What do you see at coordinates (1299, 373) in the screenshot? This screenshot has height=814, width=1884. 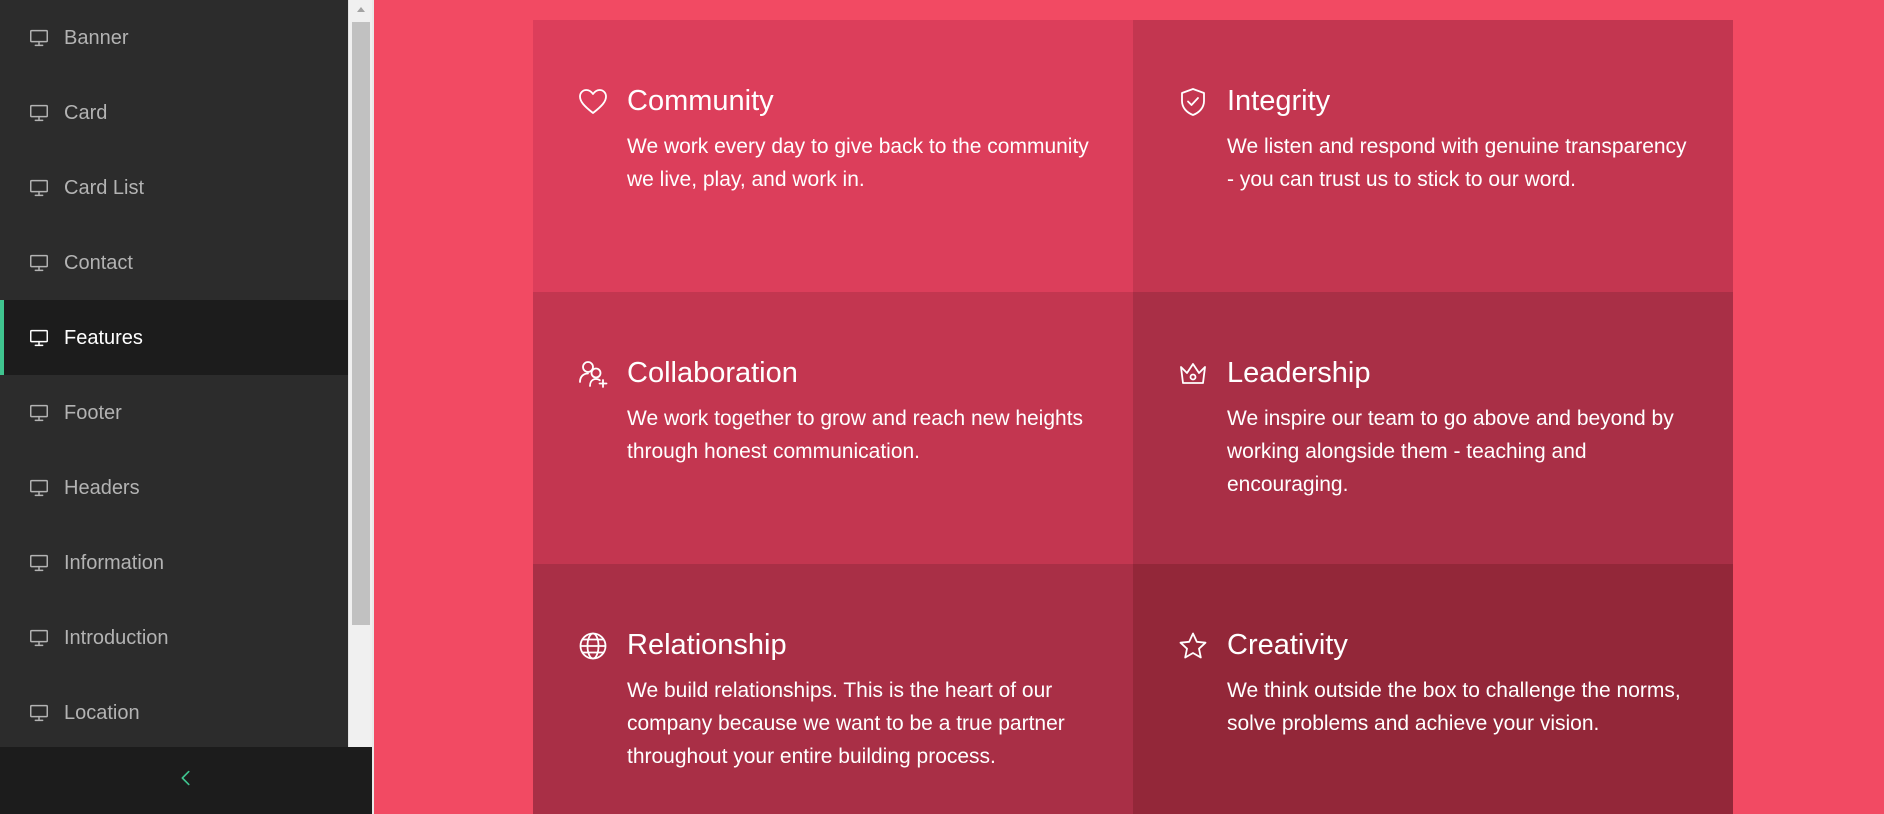 I see `feature-title: Leadership` at bounding box center [1299, 373].